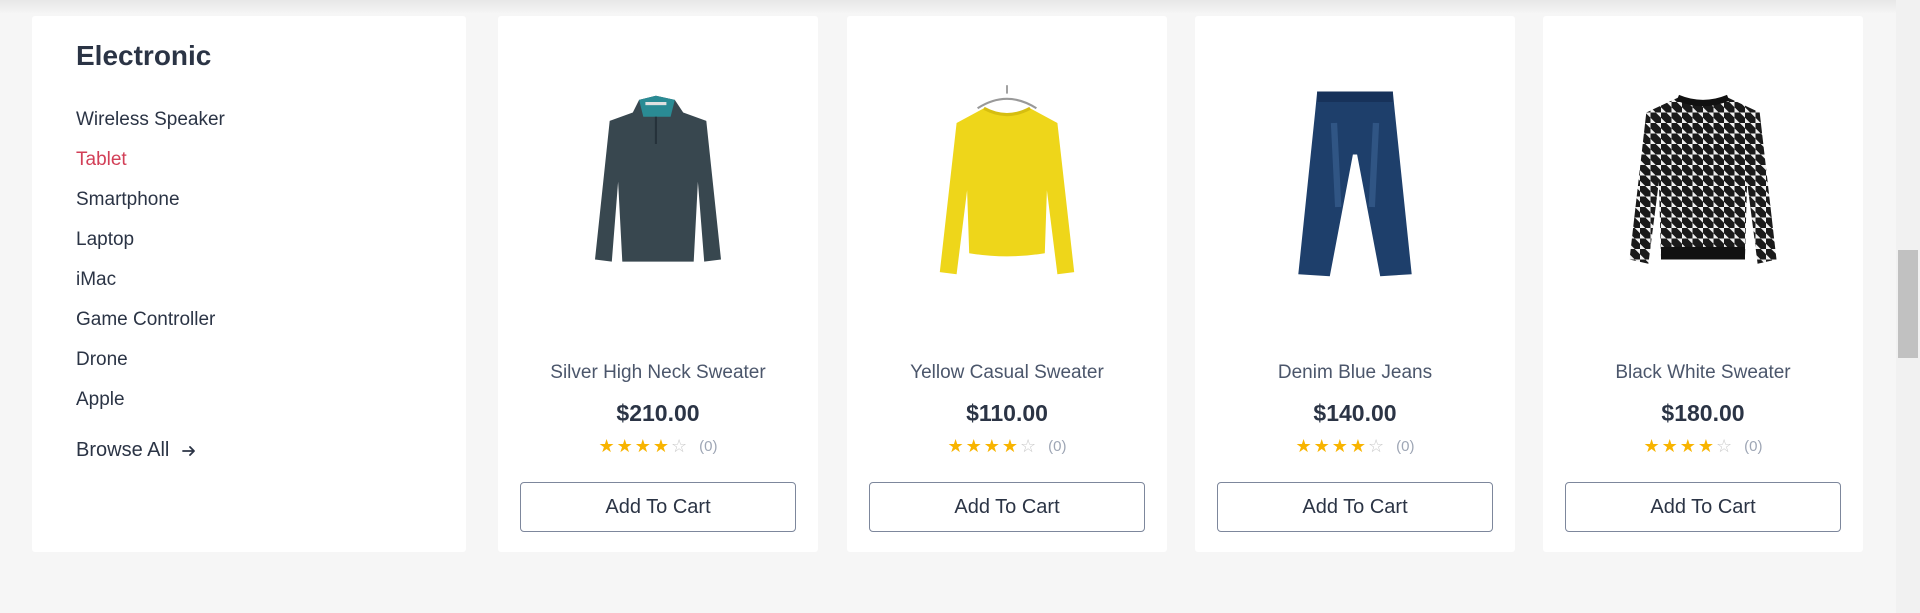 The width and height of the screenshot is (1920, 613). What do you see at coordinates (658, 178) in the screenshot?
I see `high-neck-sweater-image` at bounding box center [658, 178].